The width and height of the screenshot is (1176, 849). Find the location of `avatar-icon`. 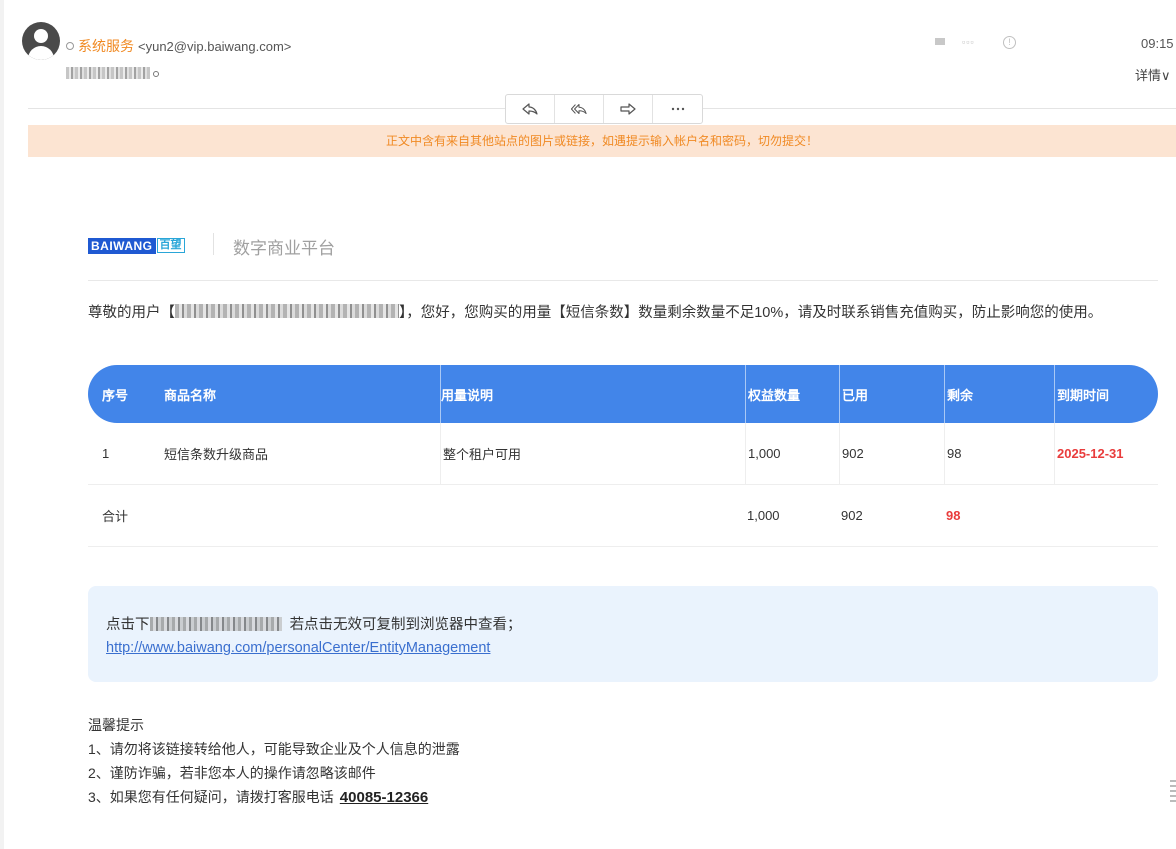

avatar-icon is located at coordinates (41, 41).